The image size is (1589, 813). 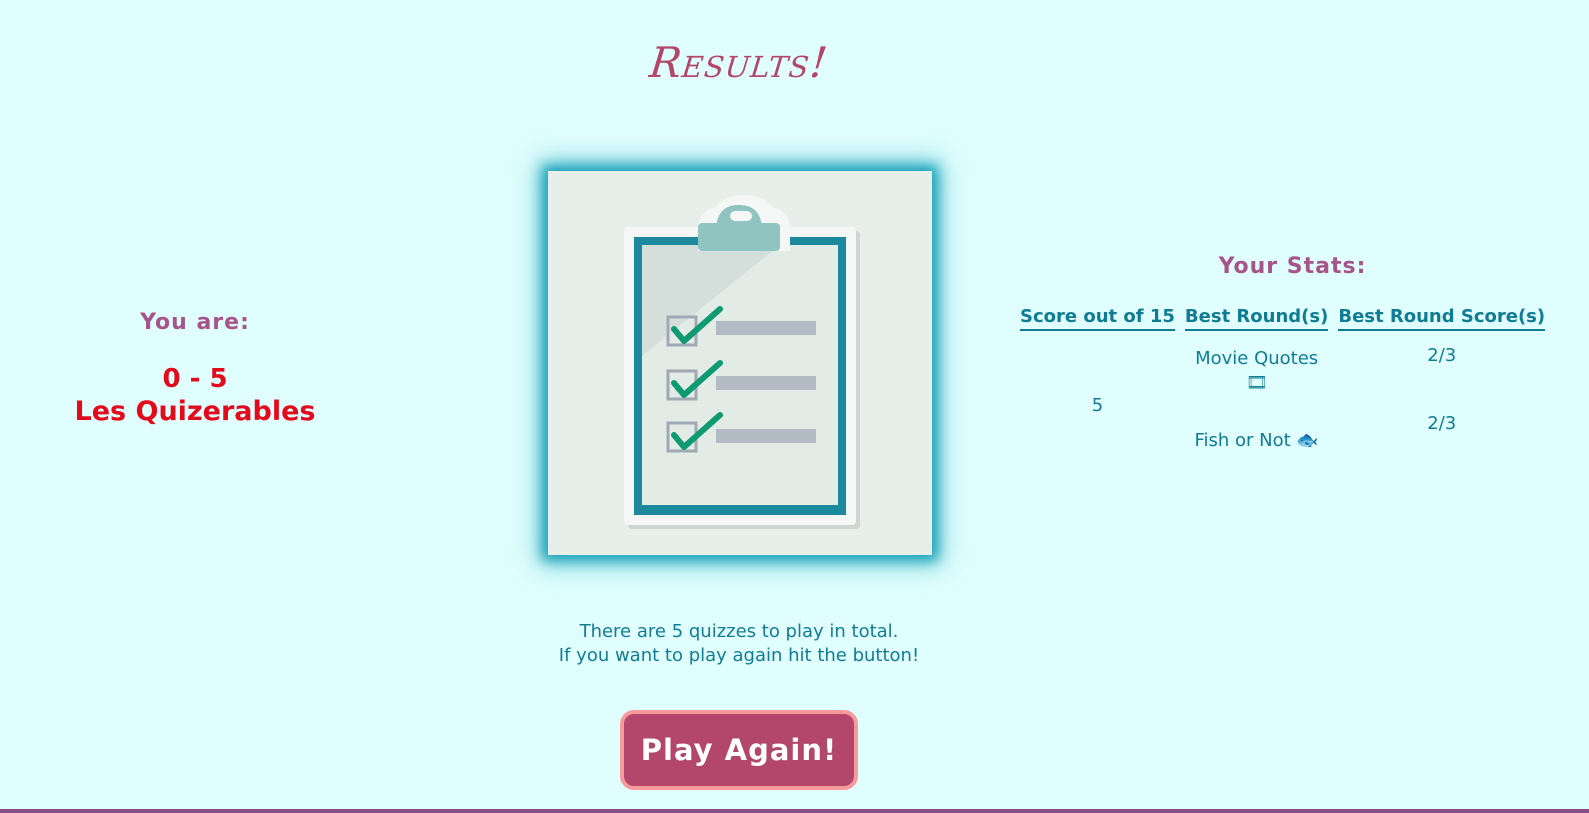 What do you see at coordinates (1292, 266) in the screenshot?
I see `stats-title: Your Stats:` at bounding box center [1292, 266].